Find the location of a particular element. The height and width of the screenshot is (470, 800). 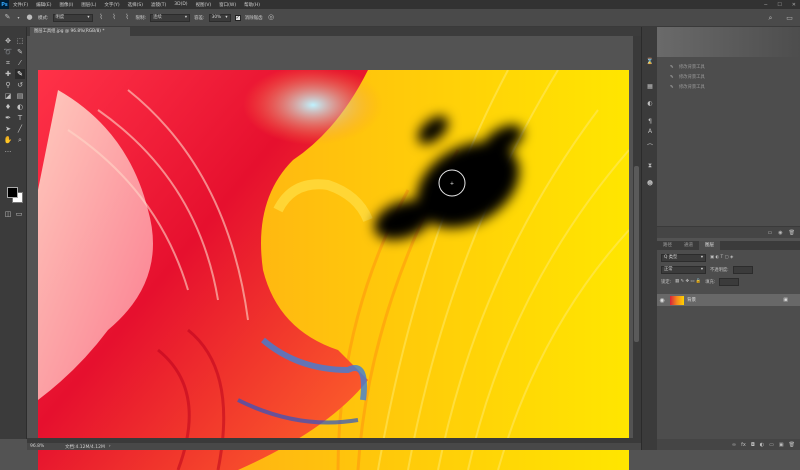

antialias-checkbox: ✓ is located at coordinates (237, 17).